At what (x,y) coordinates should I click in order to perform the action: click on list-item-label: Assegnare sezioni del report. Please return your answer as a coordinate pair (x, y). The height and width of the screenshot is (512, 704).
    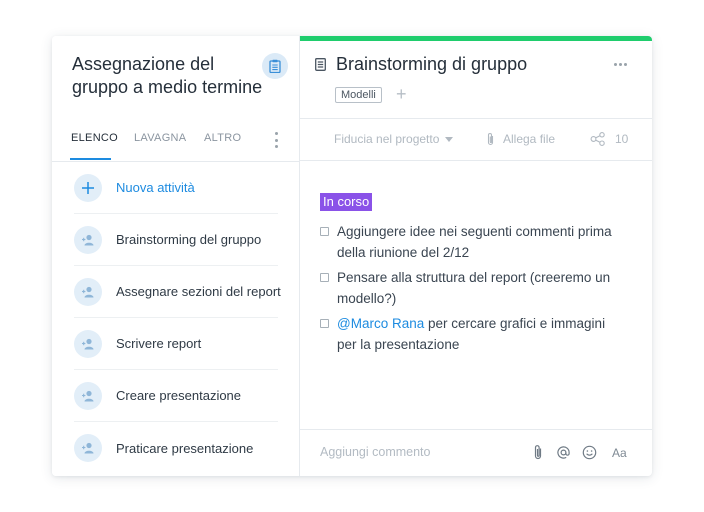
    Looking at the image, I should click on (198, 291).